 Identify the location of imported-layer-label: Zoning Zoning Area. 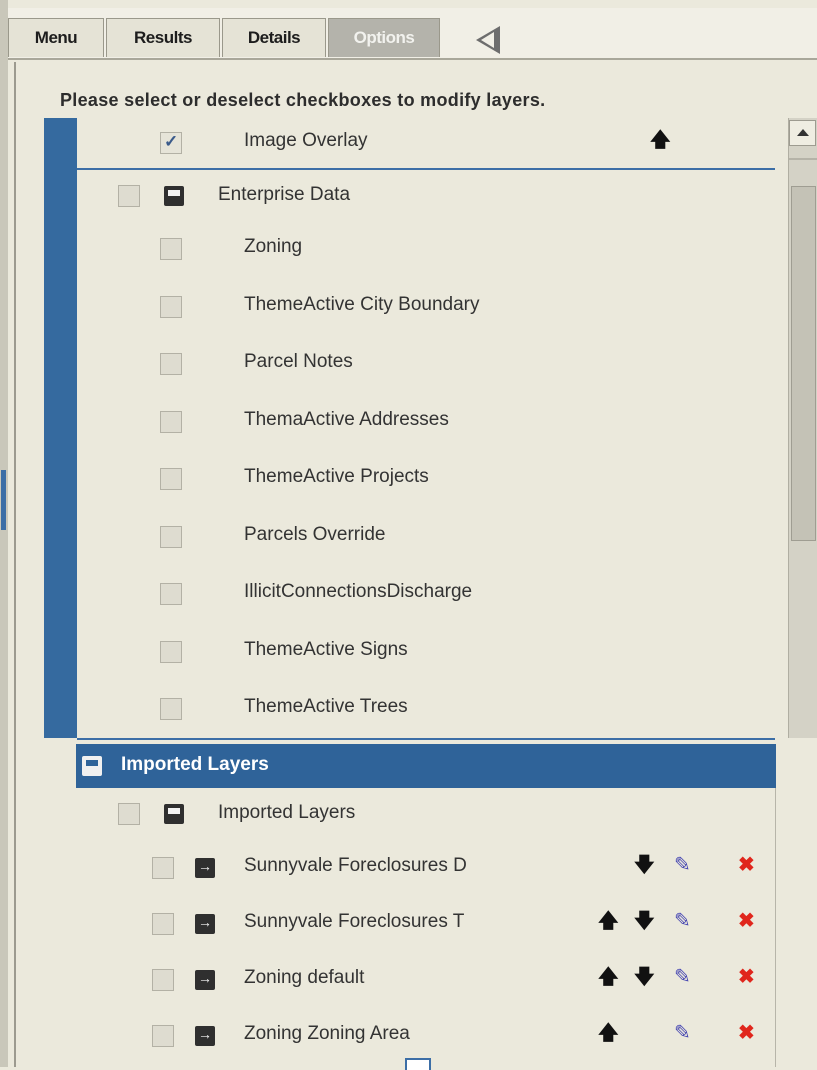
(327, 1033).